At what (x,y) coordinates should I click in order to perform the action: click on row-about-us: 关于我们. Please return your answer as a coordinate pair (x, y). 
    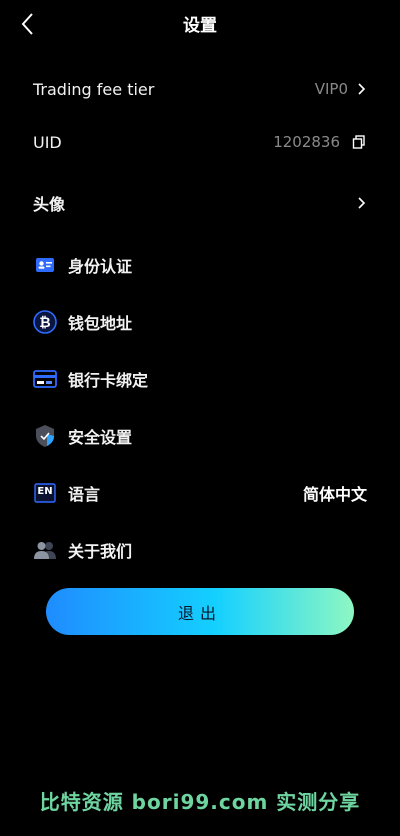
    Looking at the image, I should click on (200, 550).